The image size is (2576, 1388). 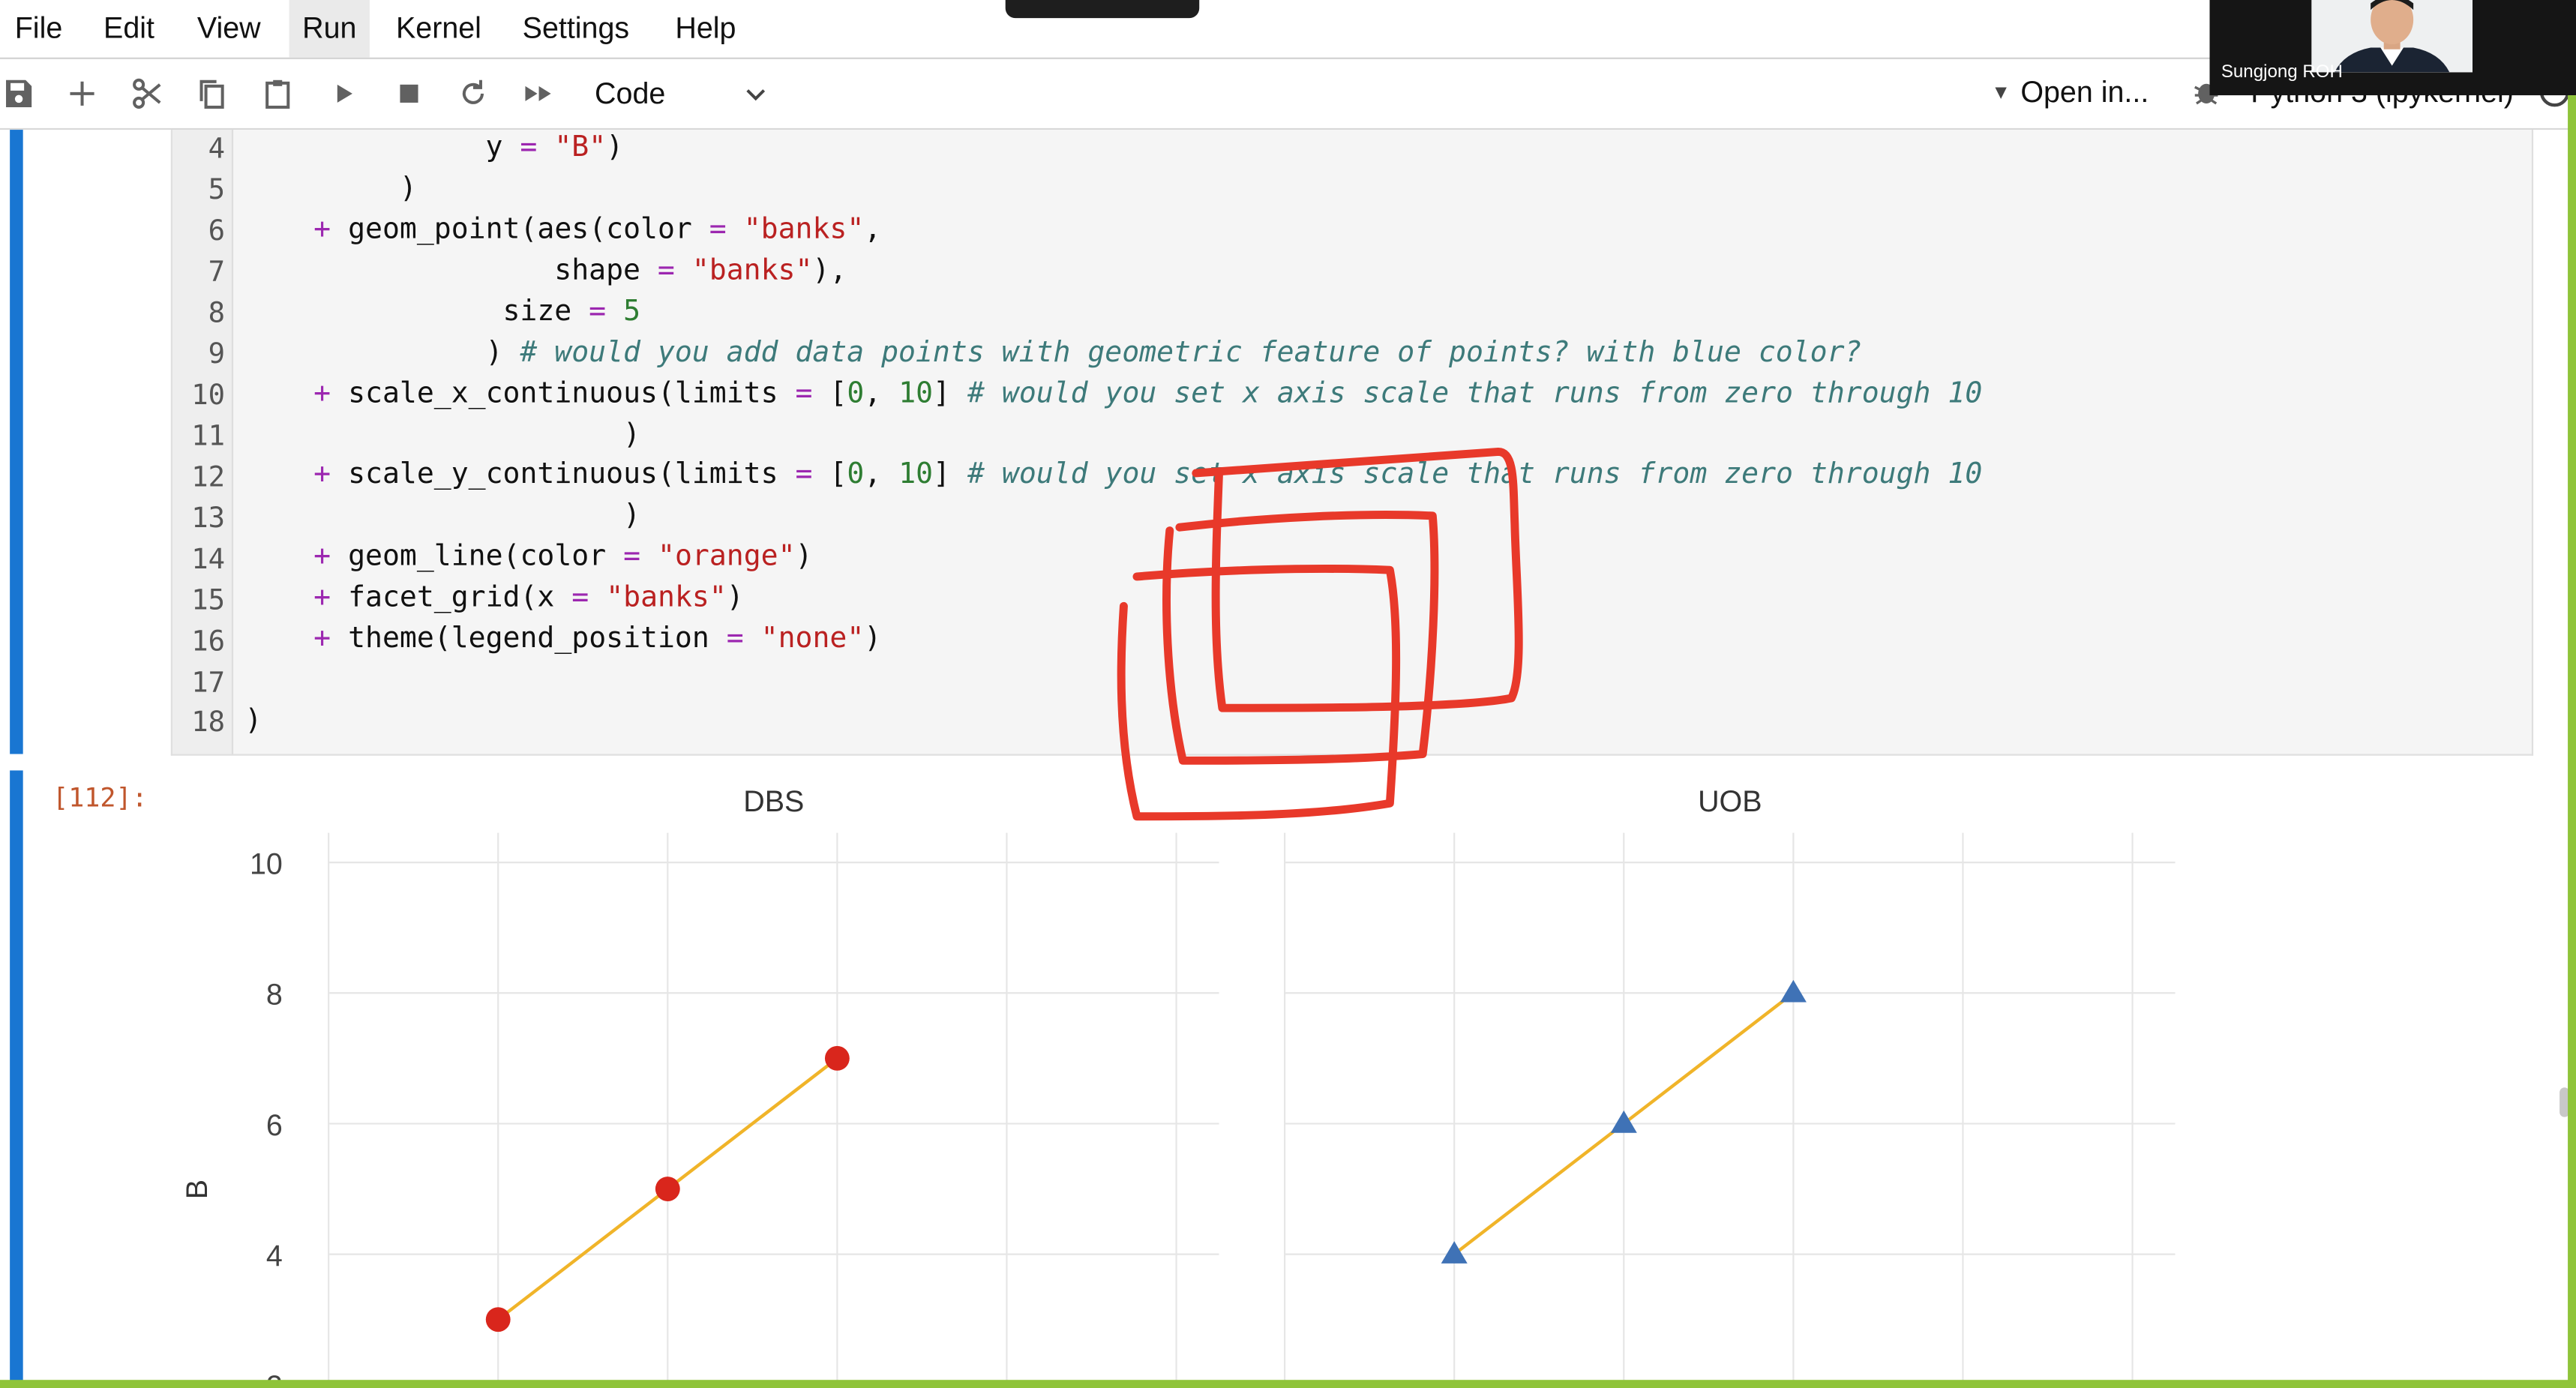 What do you see at coordinates (39, 29) in the screenshot?
I see `menu-file: File` at bounding box center [39, 29].